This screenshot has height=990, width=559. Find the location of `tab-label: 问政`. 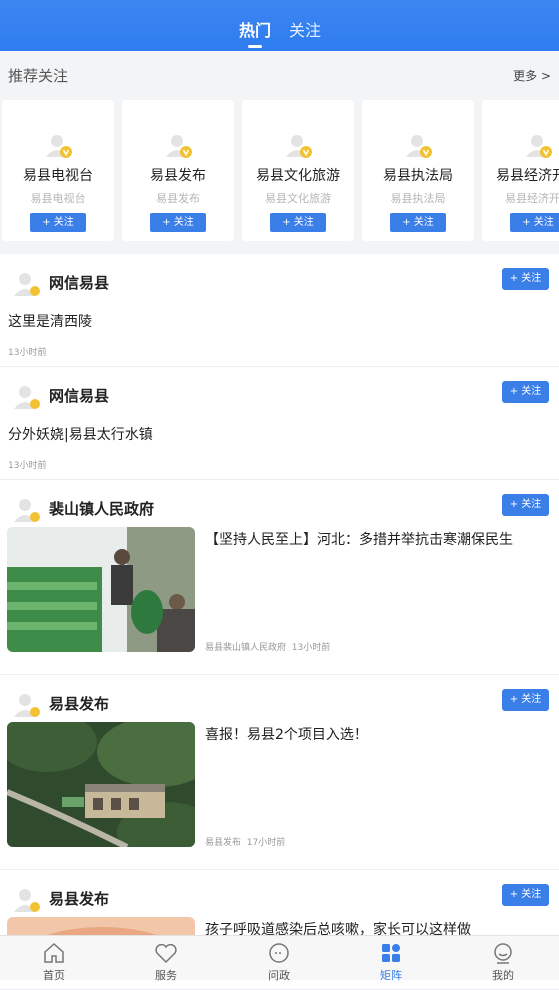

tab-label: 问政 is located at coordinates (279, 975).